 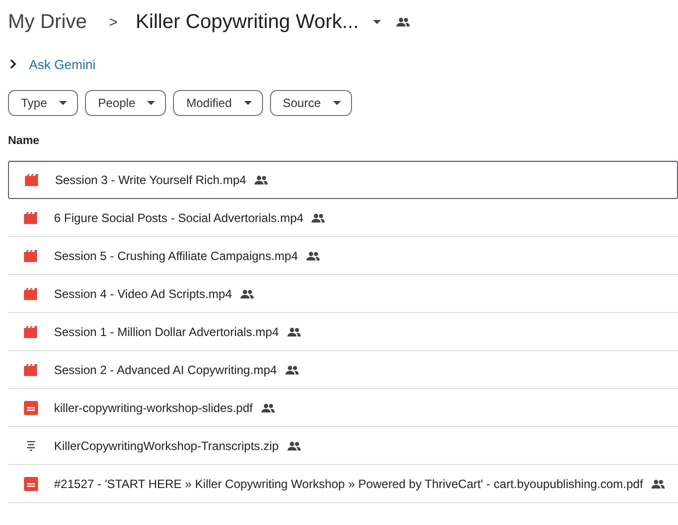 I want to click on file-row: Session 5 - Crushing Affiliate Campaigns.mp4, so click(x=343, y=256).